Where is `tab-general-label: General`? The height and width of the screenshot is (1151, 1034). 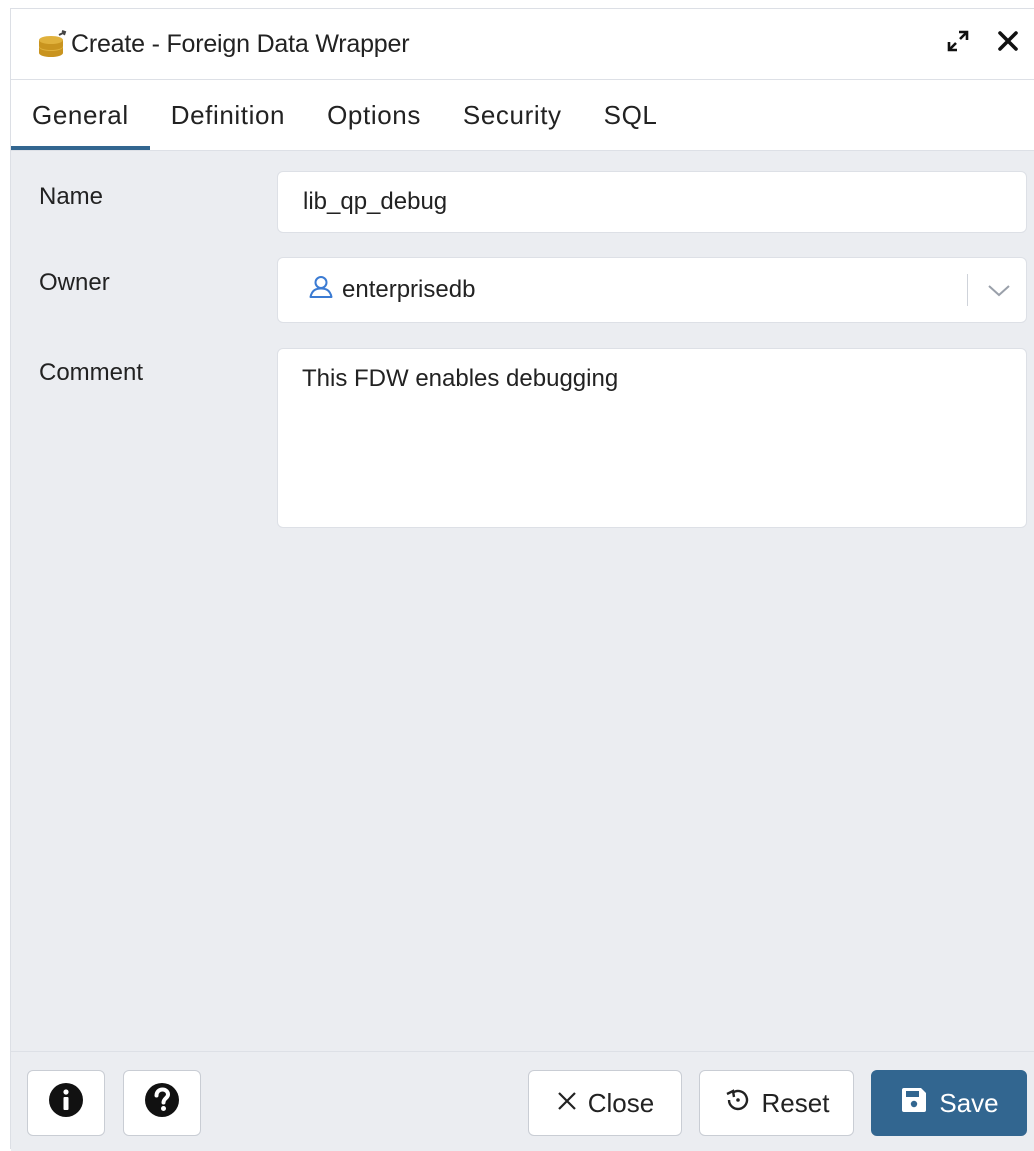 tab-general-label: General is located at coordinates (80, 114).